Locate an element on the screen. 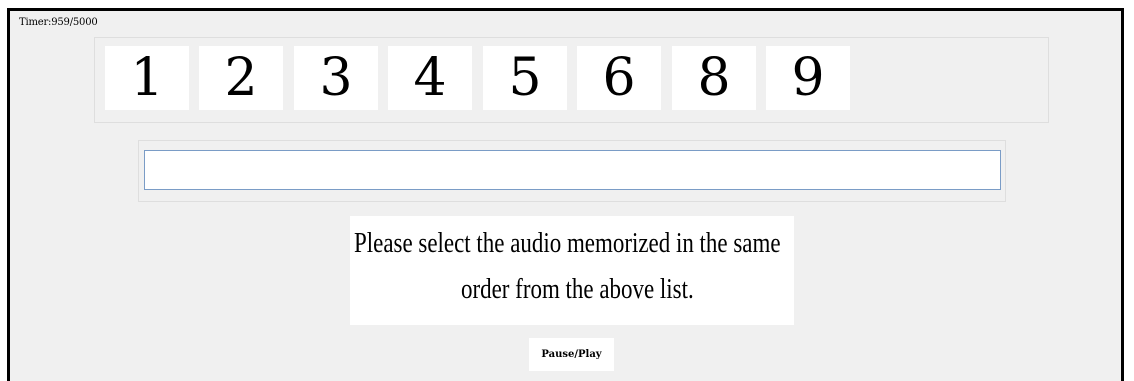  answer-input is located at coordinates (572, 170).